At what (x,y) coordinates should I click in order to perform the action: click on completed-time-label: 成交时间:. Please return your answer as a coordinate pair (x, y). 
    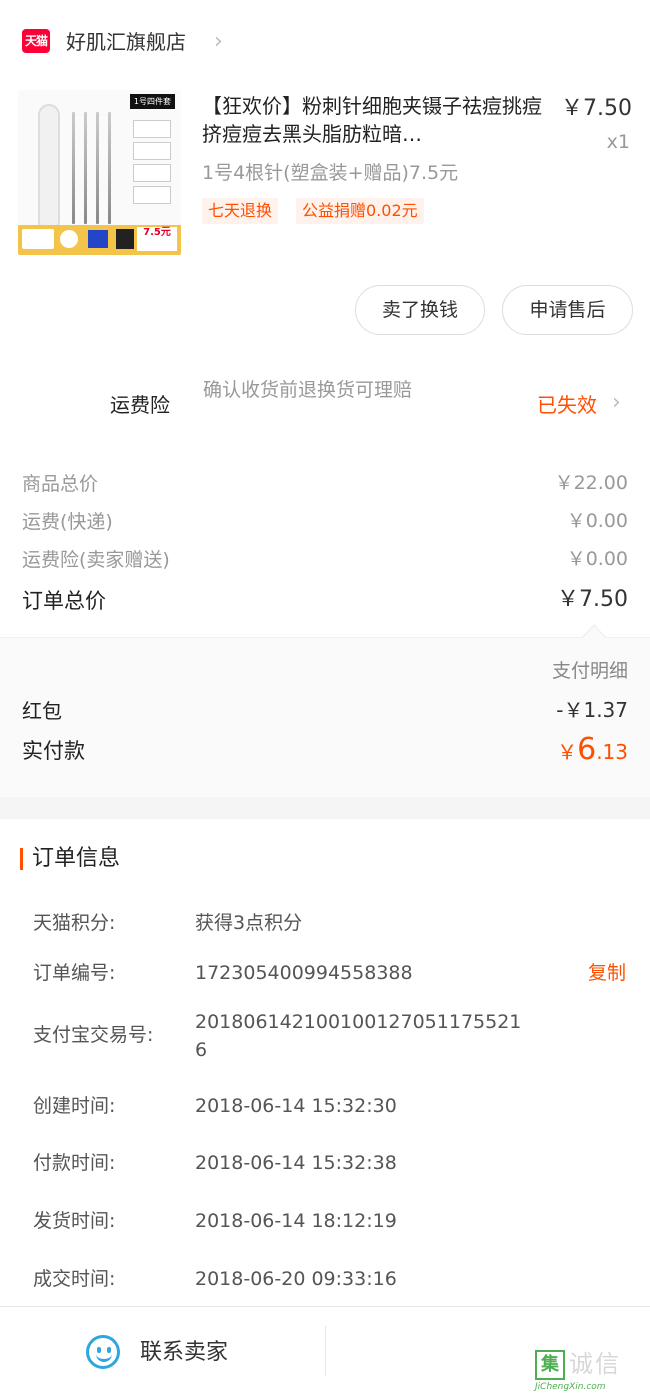
    Looking at the image, I should click on (74, 1279).